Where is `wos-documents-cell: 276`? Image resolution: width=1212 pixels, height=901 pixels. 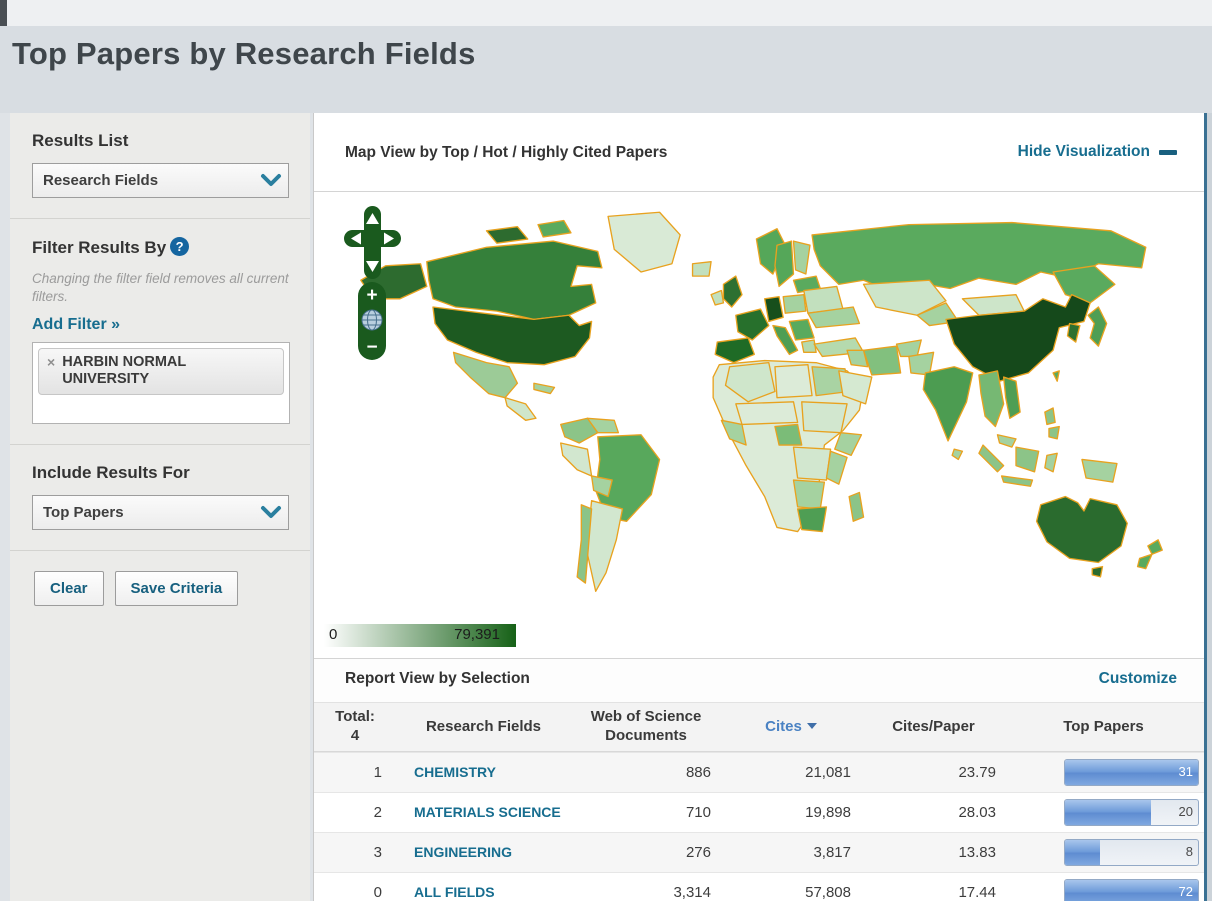
wos-documents-cell: 276 is located at coordinates (698, 852).